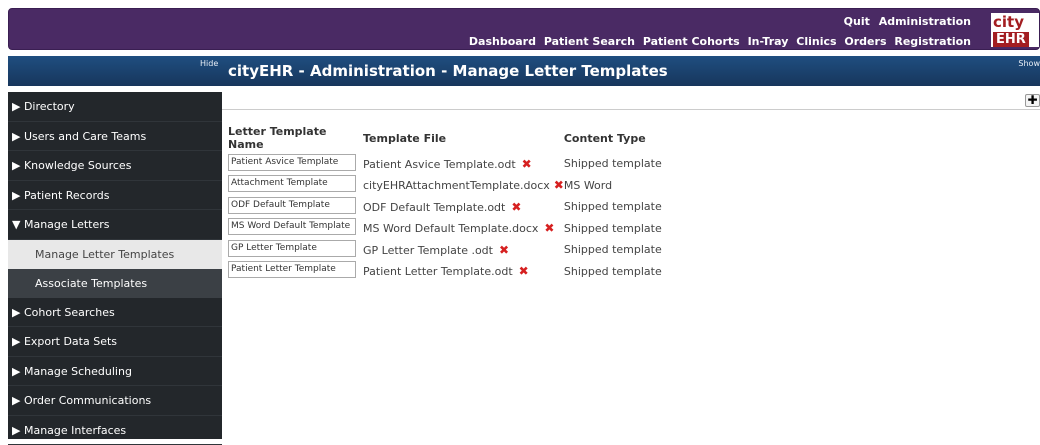  What do you see at coordinates (1008, 22) in the screenshot?
I see `logo-city: city` at bounding box center [1008, 22].